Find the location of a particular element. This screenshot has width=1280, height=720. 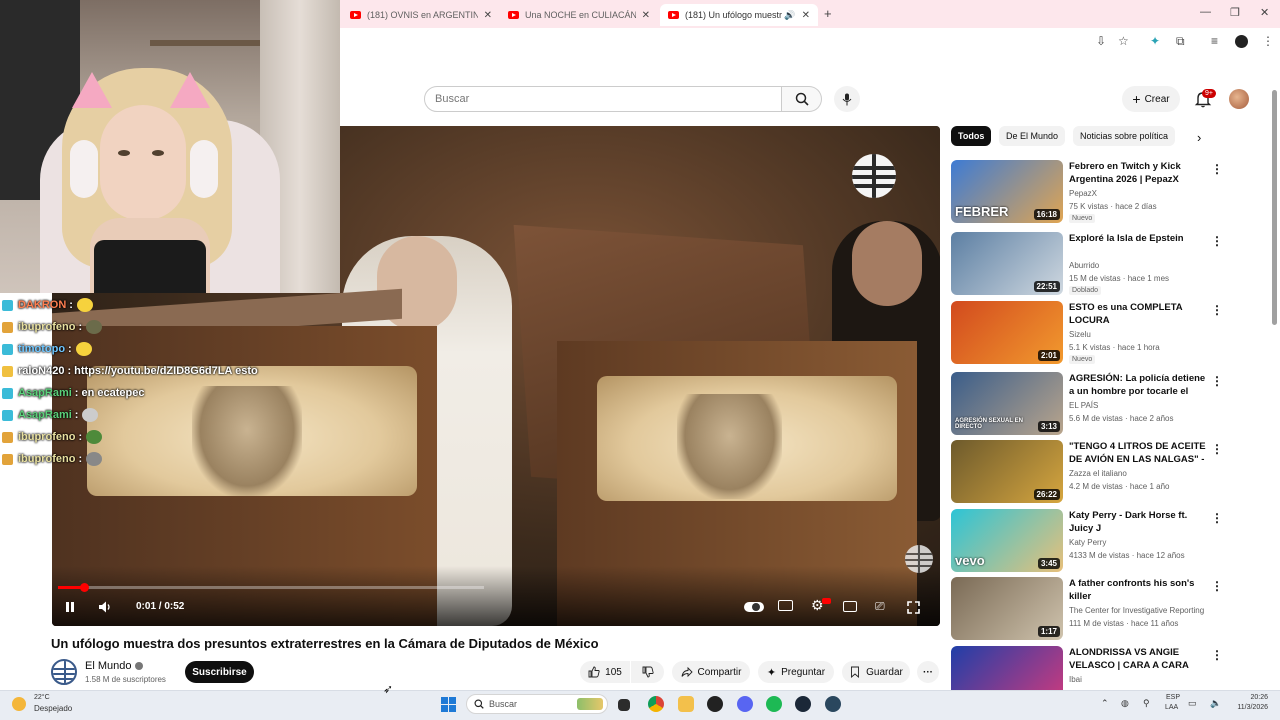

chevron-up-icon: ⌃ is located at coordinates (1105, 703).